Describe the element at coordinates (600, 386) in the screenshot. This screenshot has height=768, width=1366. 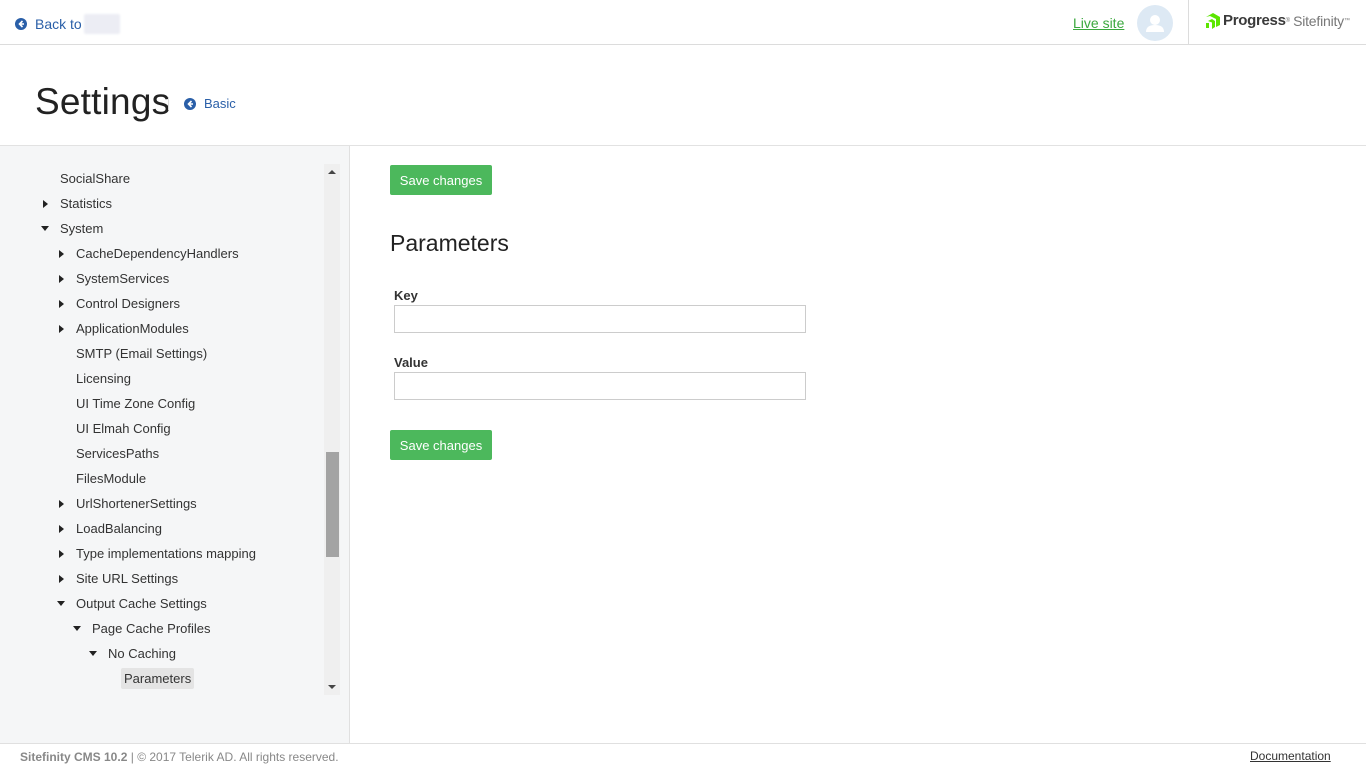
I see `value-input` at that location.